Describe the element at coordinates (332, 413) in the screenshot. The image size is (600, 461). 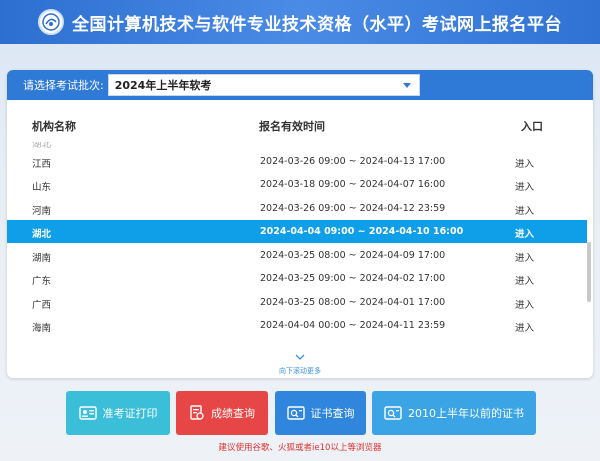
I see `certificate-query-label: 证书查询` at that location.